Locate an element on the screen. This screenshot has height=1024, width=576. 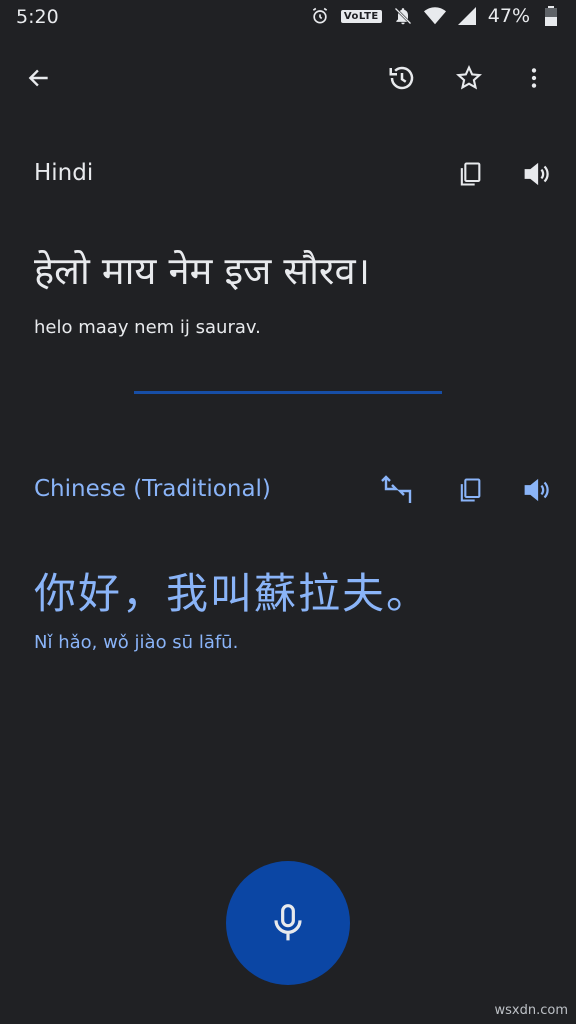
more-options-button is located at coordinates (534, 78).